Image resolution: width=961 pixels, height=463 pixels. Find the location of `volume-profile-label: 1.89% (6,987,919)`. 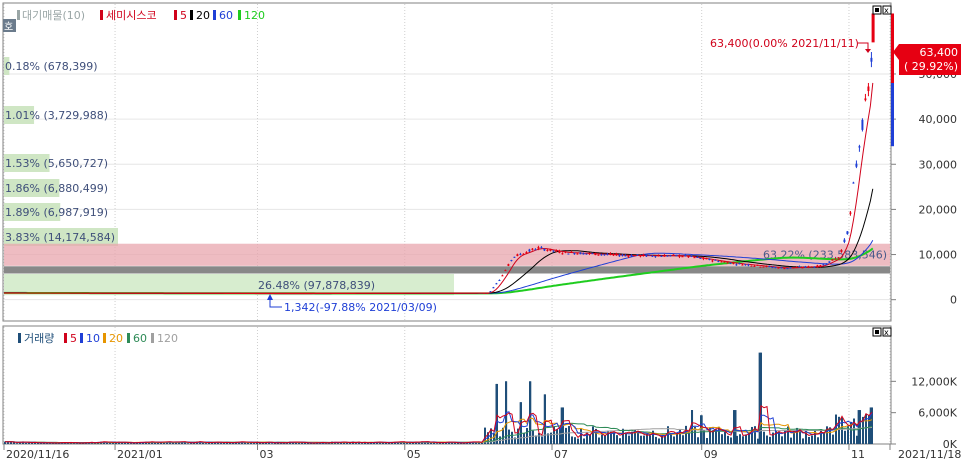

volume-profile-label: 1.89% (6,987,919) is located at coordinates (56, 212).